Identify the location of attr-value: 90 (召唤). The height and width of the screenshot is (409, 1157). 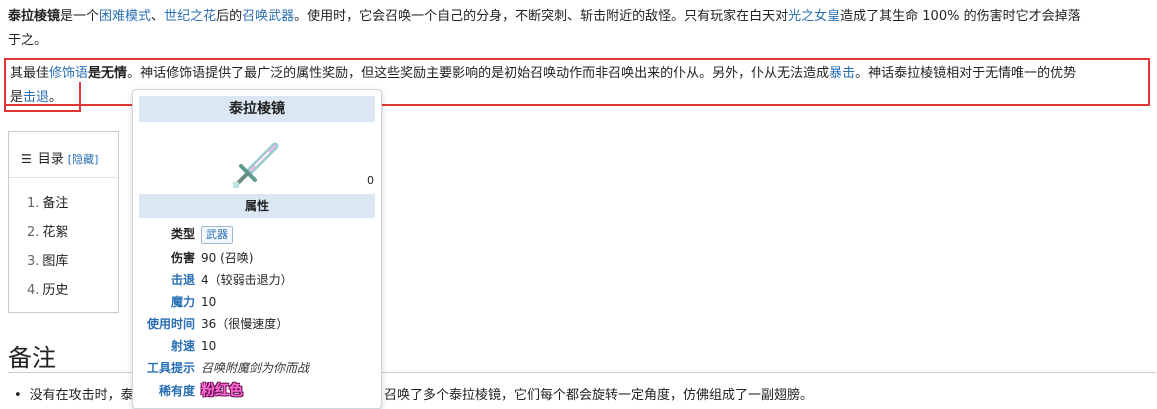
(227, 258).